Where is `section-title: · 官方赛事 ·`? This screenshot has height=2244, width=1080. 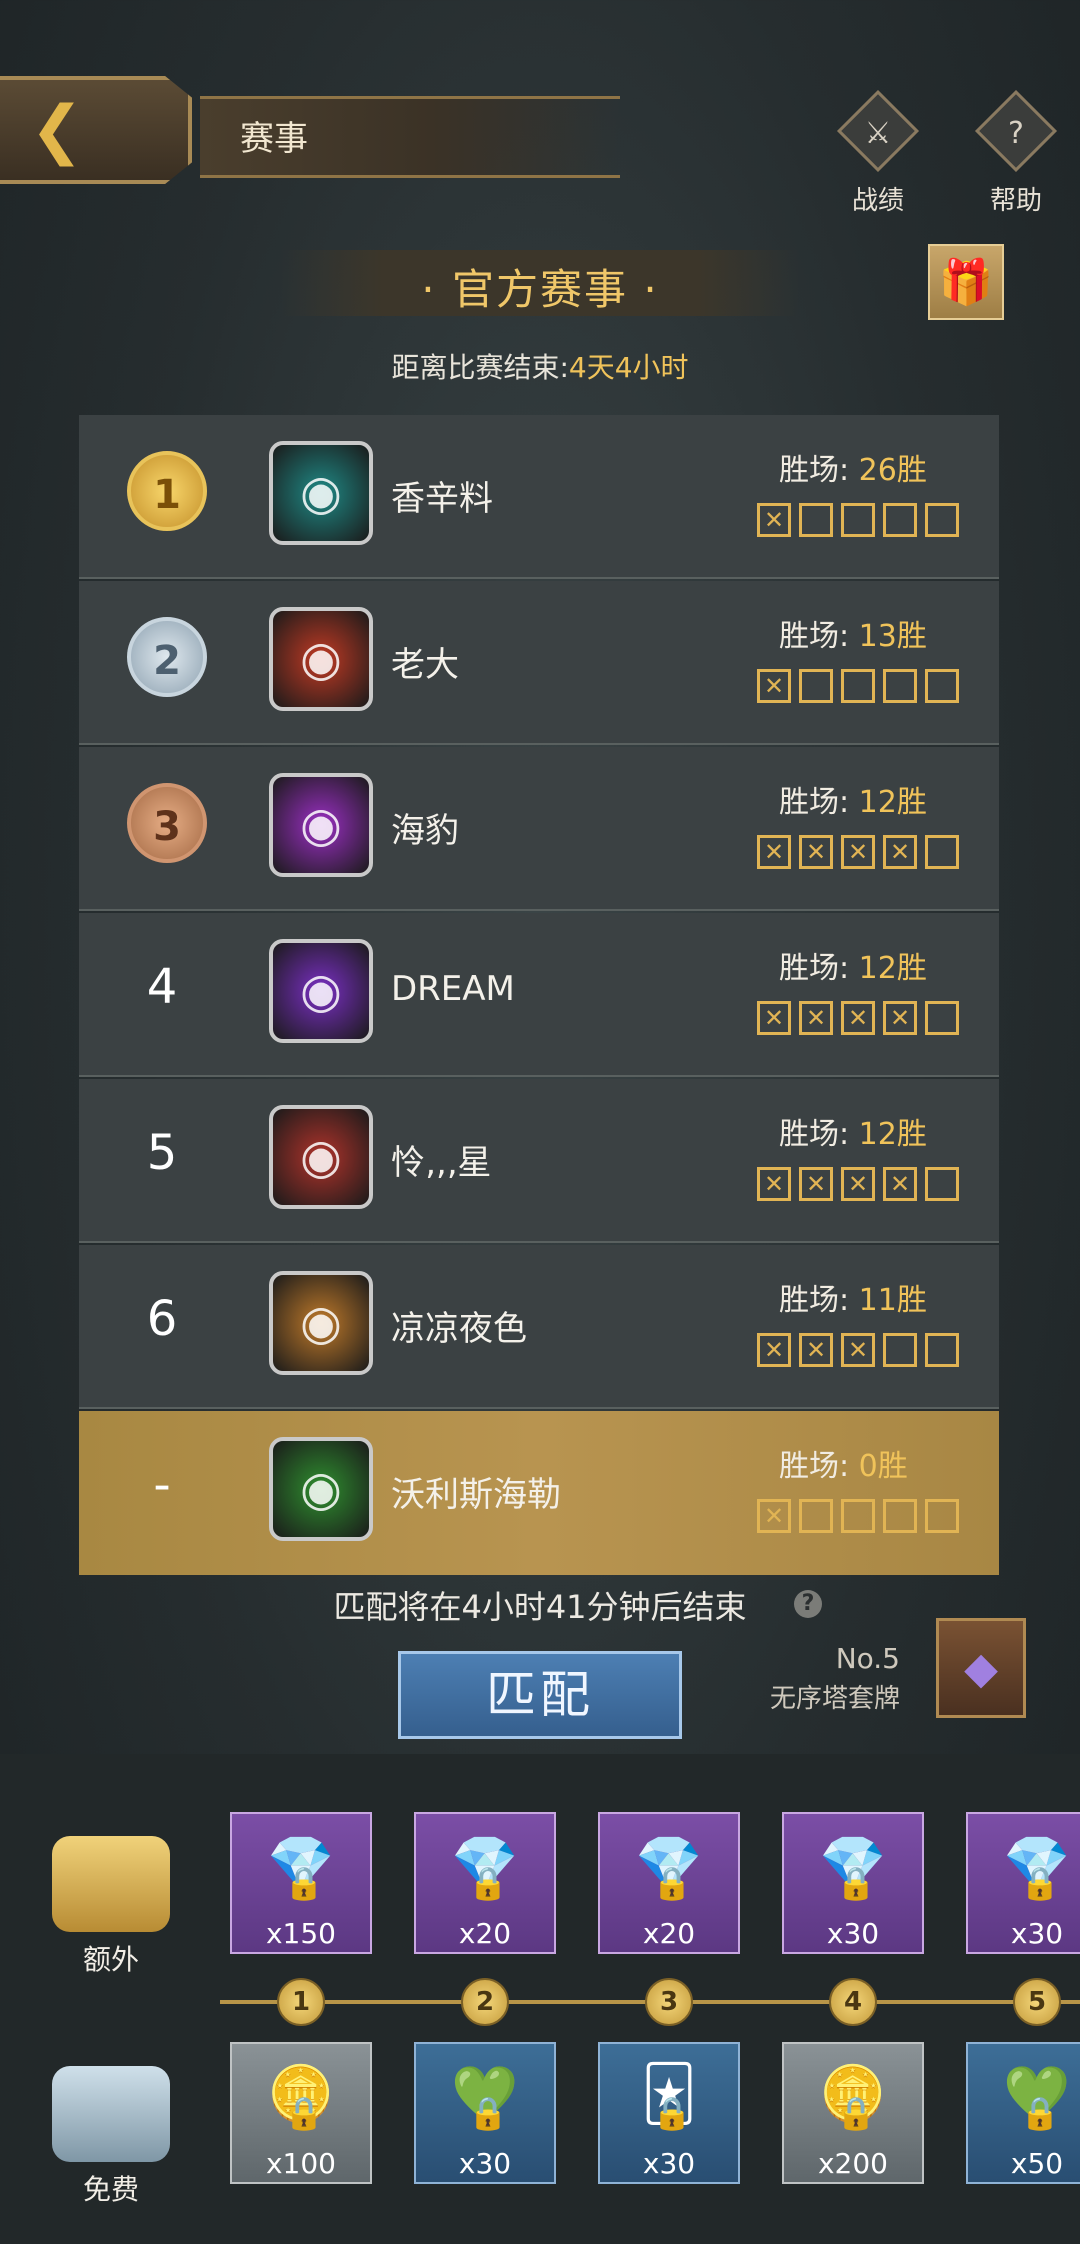 section-title: · 官方赛事 · is located at coordinates (540, 289).